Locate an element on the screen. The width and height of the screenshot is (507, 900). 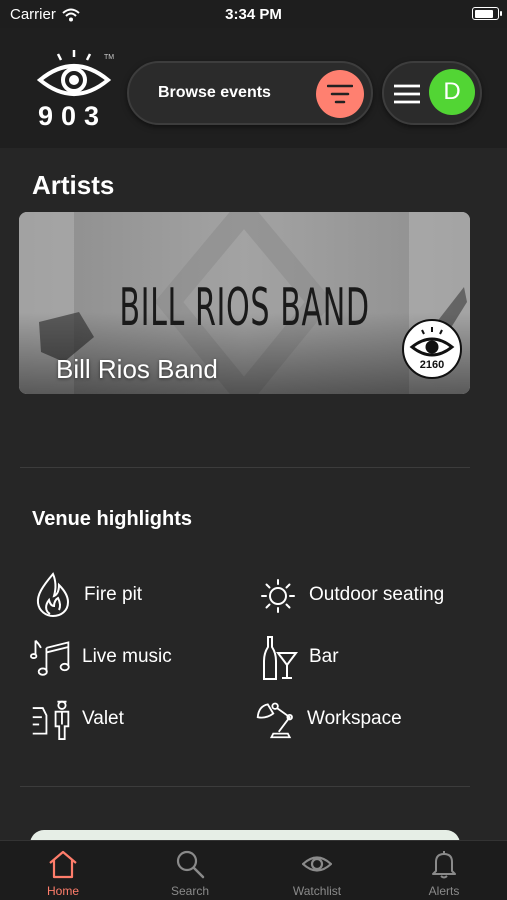
app-header: 903 TM Browse events D is located at coordinates (253, 88).